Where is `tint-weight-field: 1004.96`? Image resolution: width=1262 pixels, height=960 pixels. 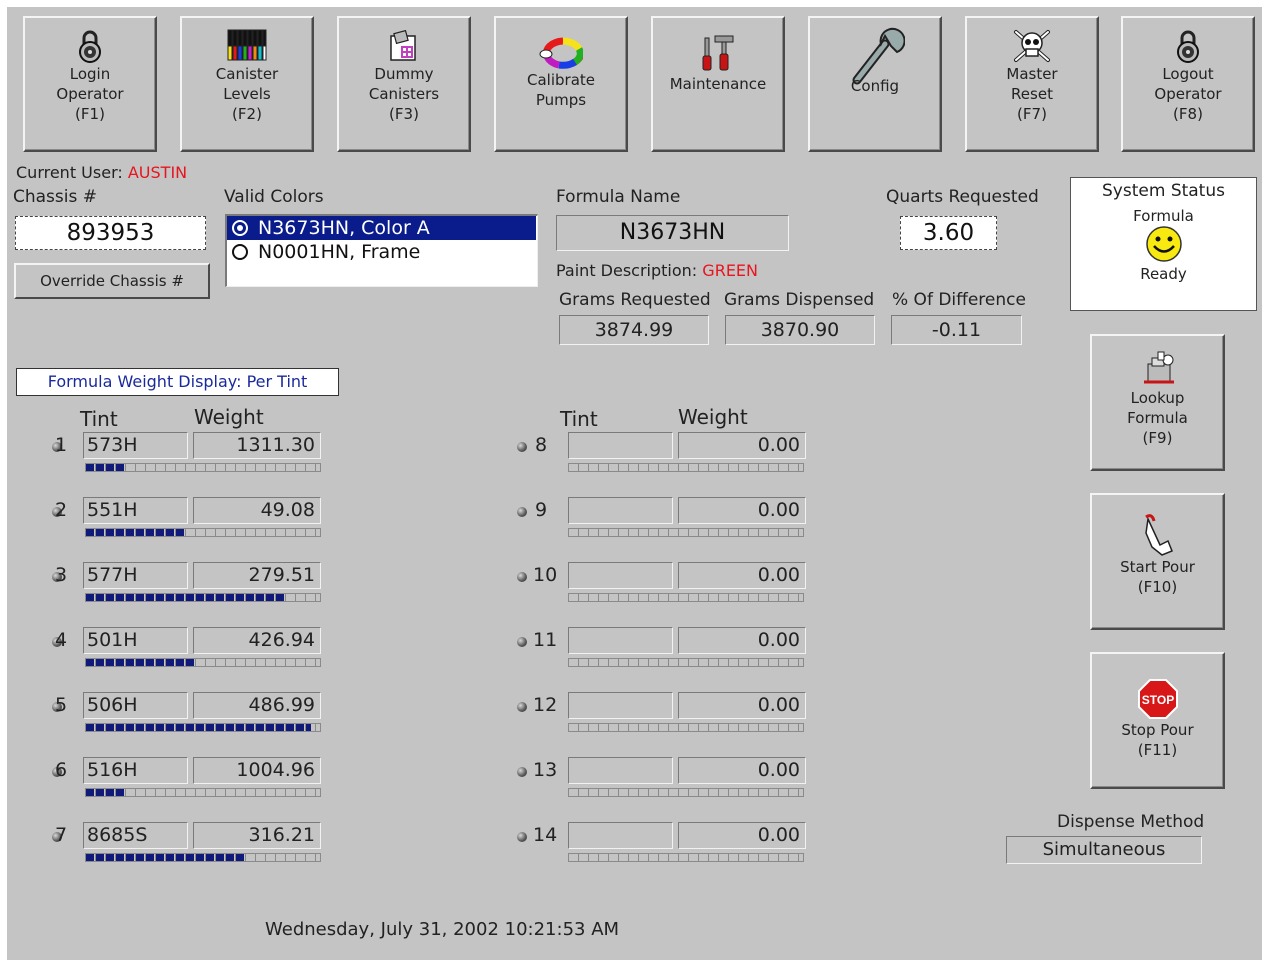
tint-weight-field: 1004.96 is located at coordinates (257, 770).